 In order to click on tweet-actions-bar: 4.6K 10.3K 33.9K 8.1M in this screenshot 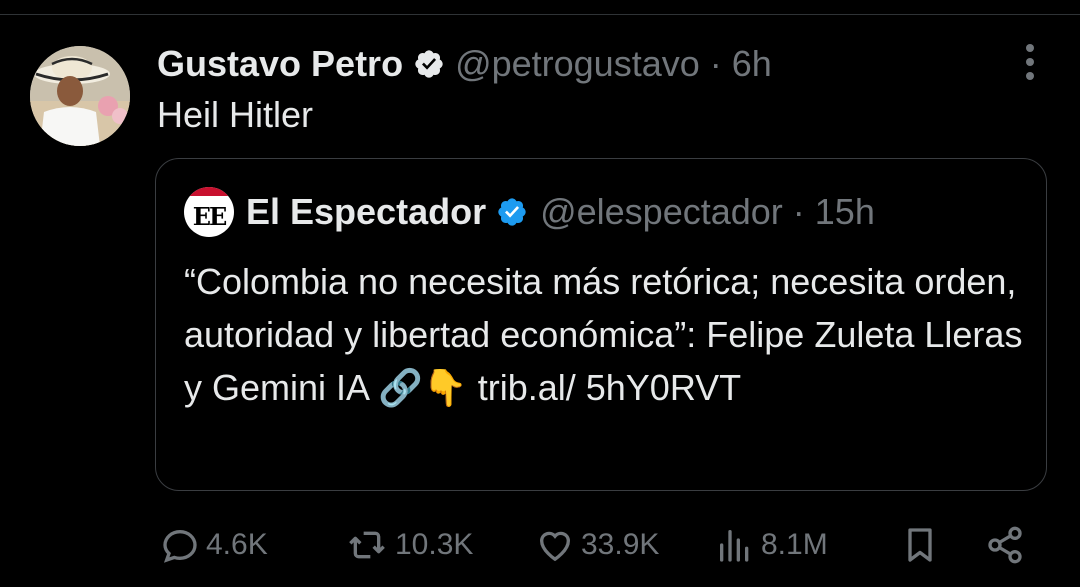, I will do `click(540, 545)`.